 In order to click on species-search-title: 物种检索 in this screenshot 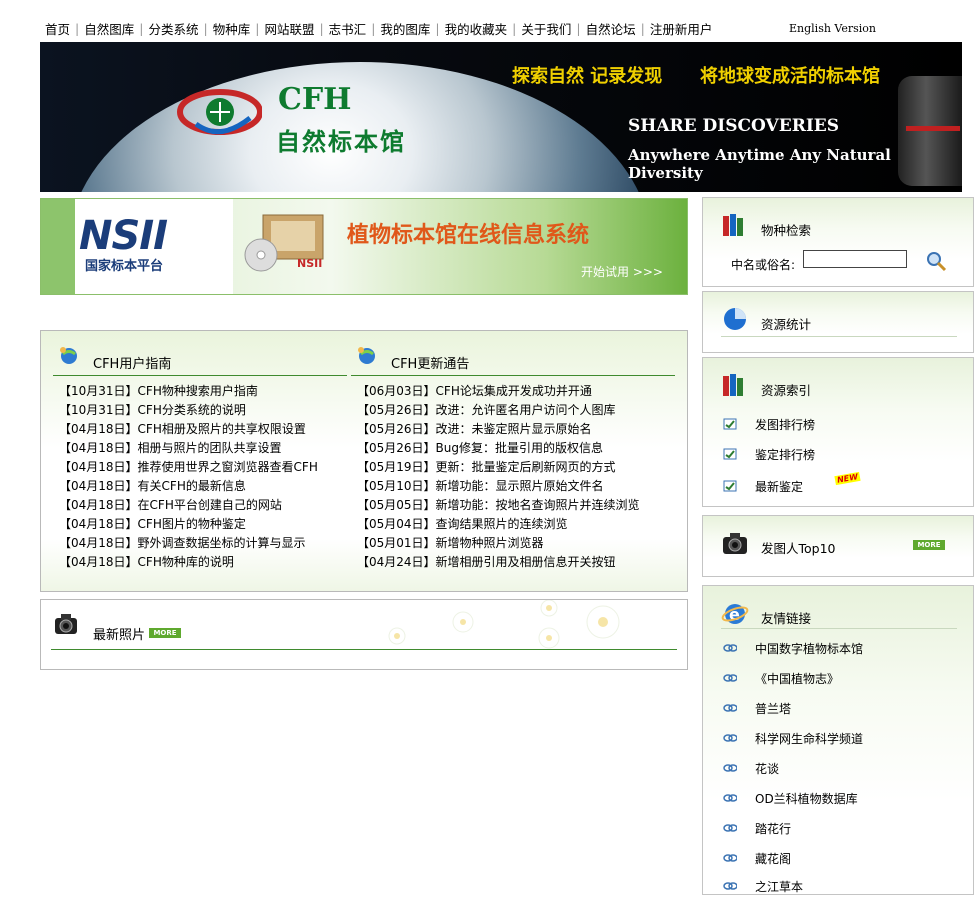, I will do `click(786, 230)`.